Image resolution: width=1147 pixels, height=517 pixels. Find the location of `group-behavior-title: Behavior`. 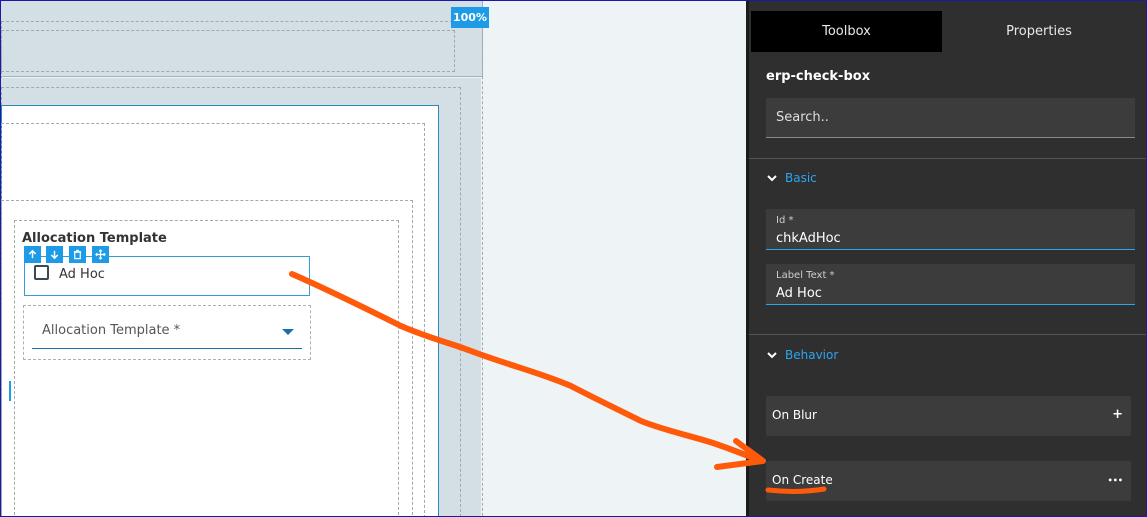

group-behavior-title: Behavior is located at coordinates (812, 355).